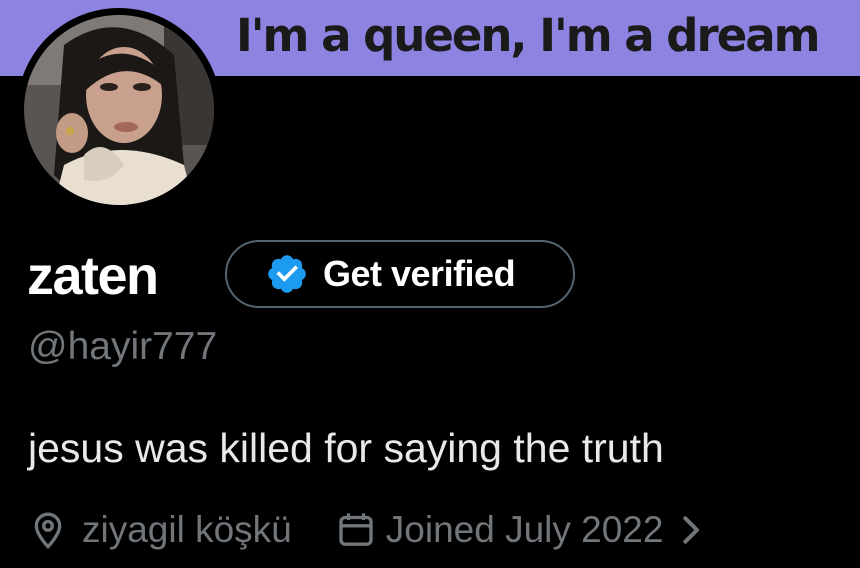  What do you see at coordinates (528, 35) in the screenshot?
I see `banner-text: I'm a queen, I'm a dream` at bounding box center [528, 35].